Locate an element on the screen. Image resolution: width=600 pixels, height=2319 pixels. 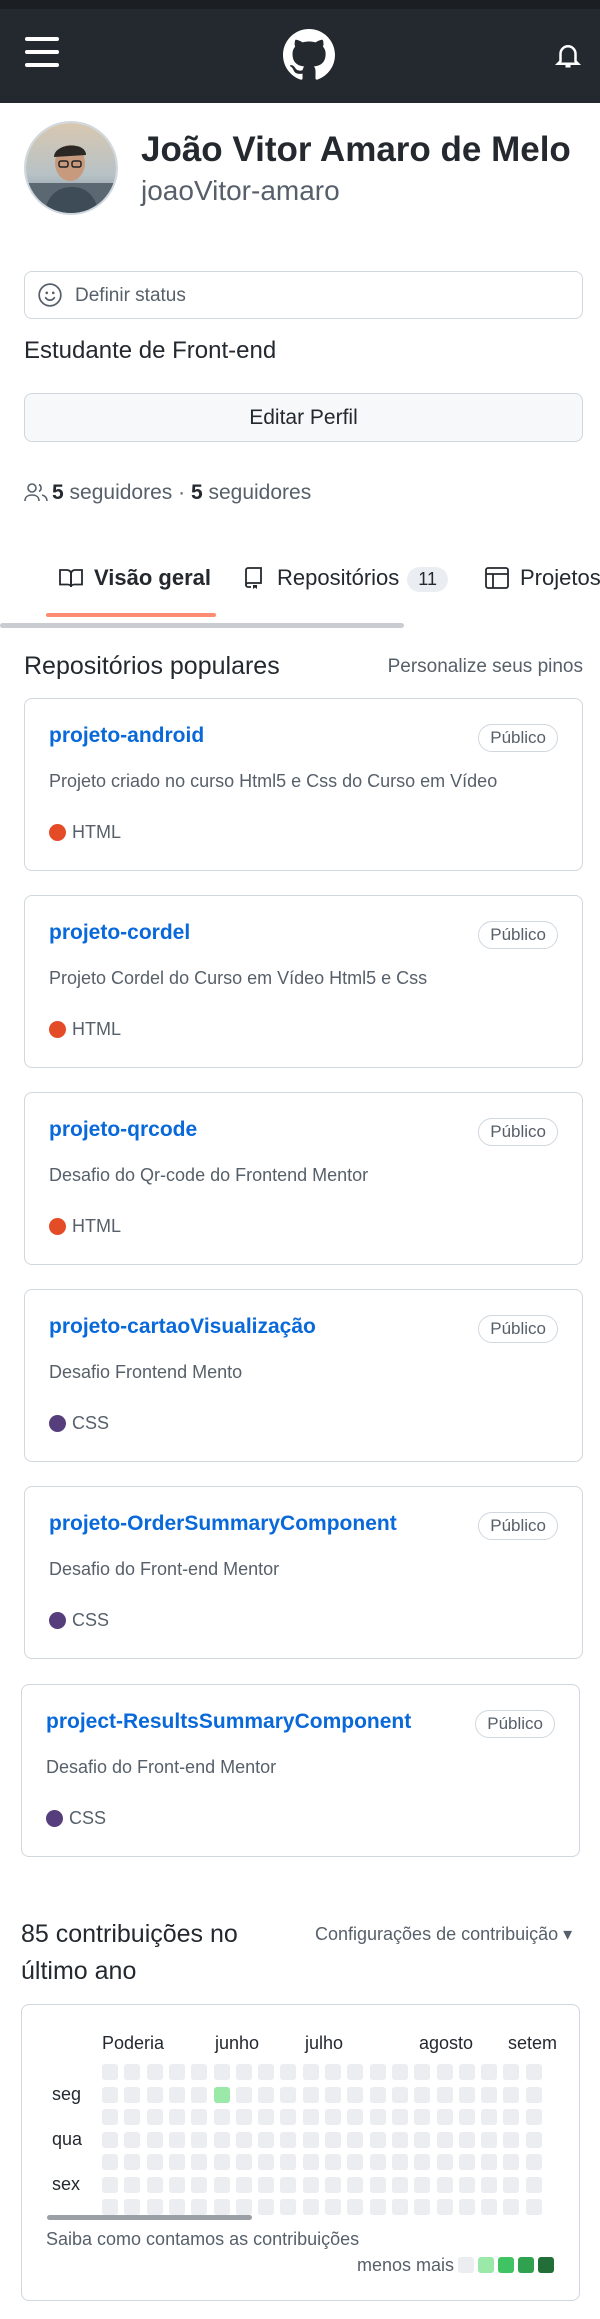
repo-name-link: projeto-qrcode is located at coordinates (123, 1130).